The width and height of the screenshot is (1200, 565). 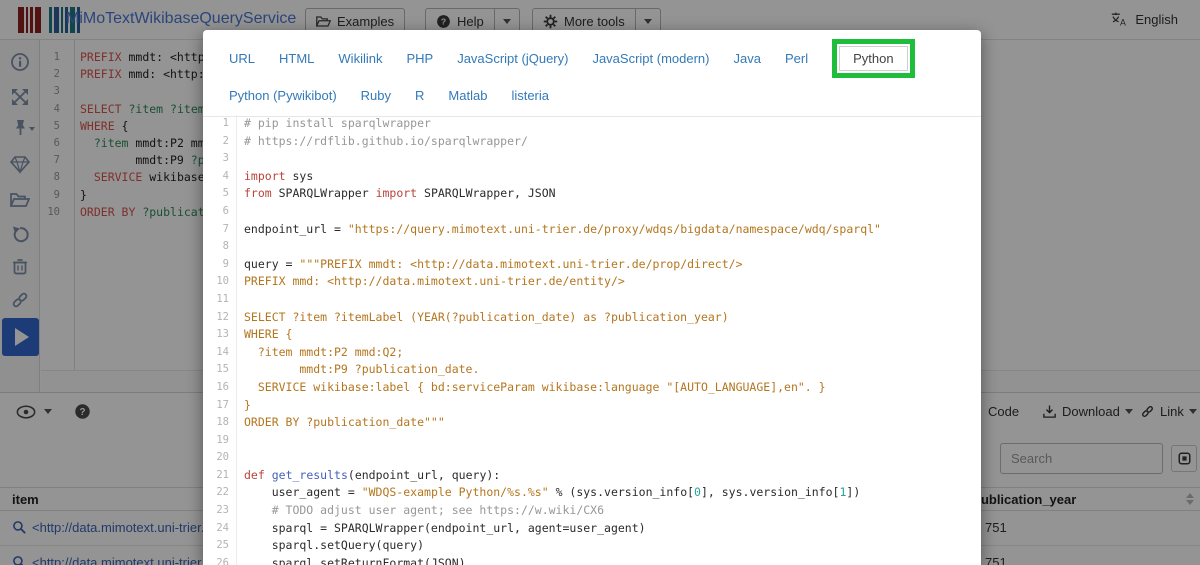 I want to click on tab-python: Python, so click(x=873, y=58).